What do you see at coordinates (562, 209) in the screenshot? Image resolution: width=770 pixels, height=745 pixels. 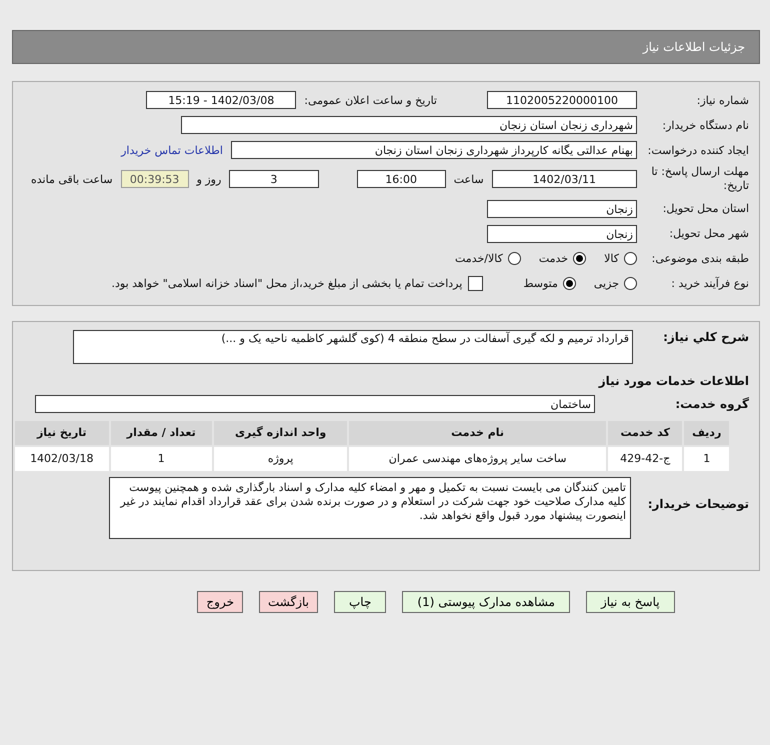 I see `province-field: زنجان` at bounding box center [562, 209].